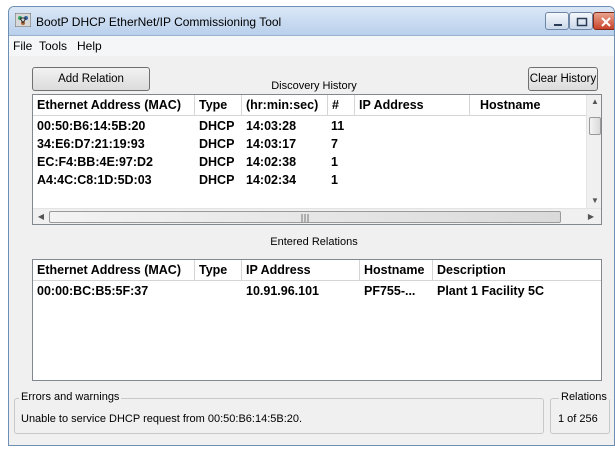  Describe the element at coordinates (314, 242) in the screenshot. I see `entered-relations-caption: Entered Relations` at that location.